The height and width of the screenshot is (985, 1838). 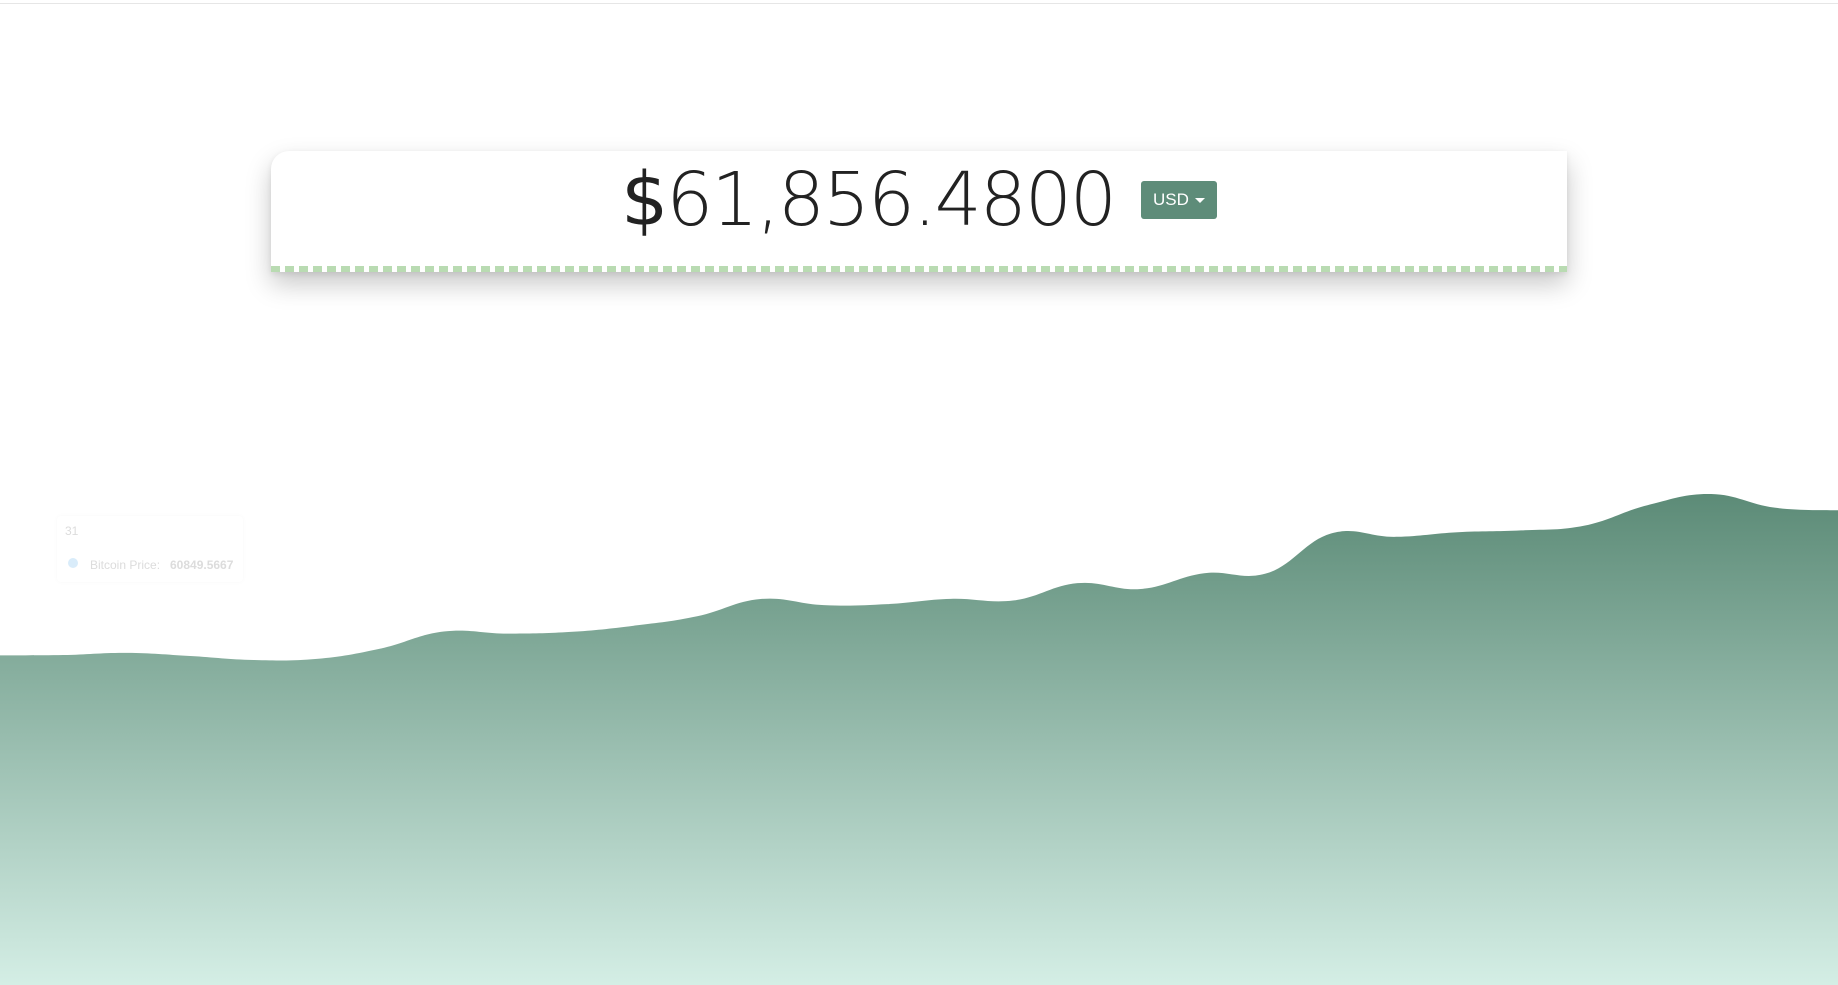 I want to click on series-dot-icon, so click(x=73, y=563).